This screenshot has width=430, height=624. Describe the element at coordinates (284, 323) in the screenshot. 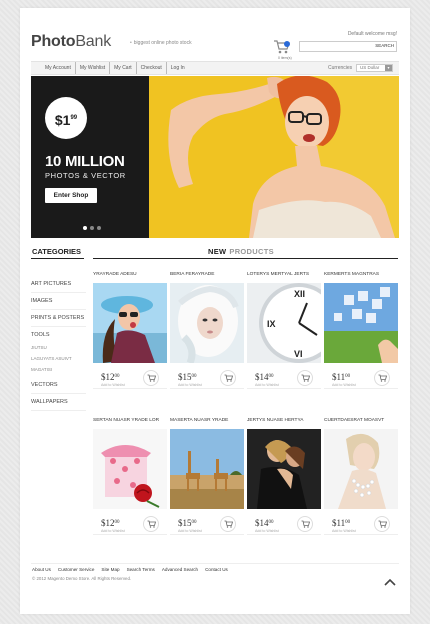

I see `product-image: XII IX VI` at that location.